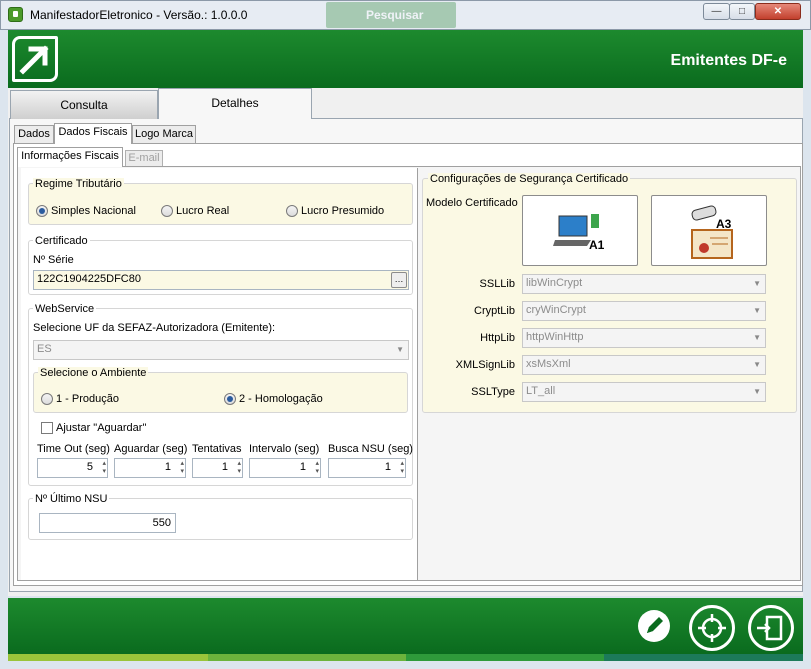 Image resolution: width=811 pixels, height=669 pixels. I want to click on radio-label: 1 - Produção, so click(87, 399).